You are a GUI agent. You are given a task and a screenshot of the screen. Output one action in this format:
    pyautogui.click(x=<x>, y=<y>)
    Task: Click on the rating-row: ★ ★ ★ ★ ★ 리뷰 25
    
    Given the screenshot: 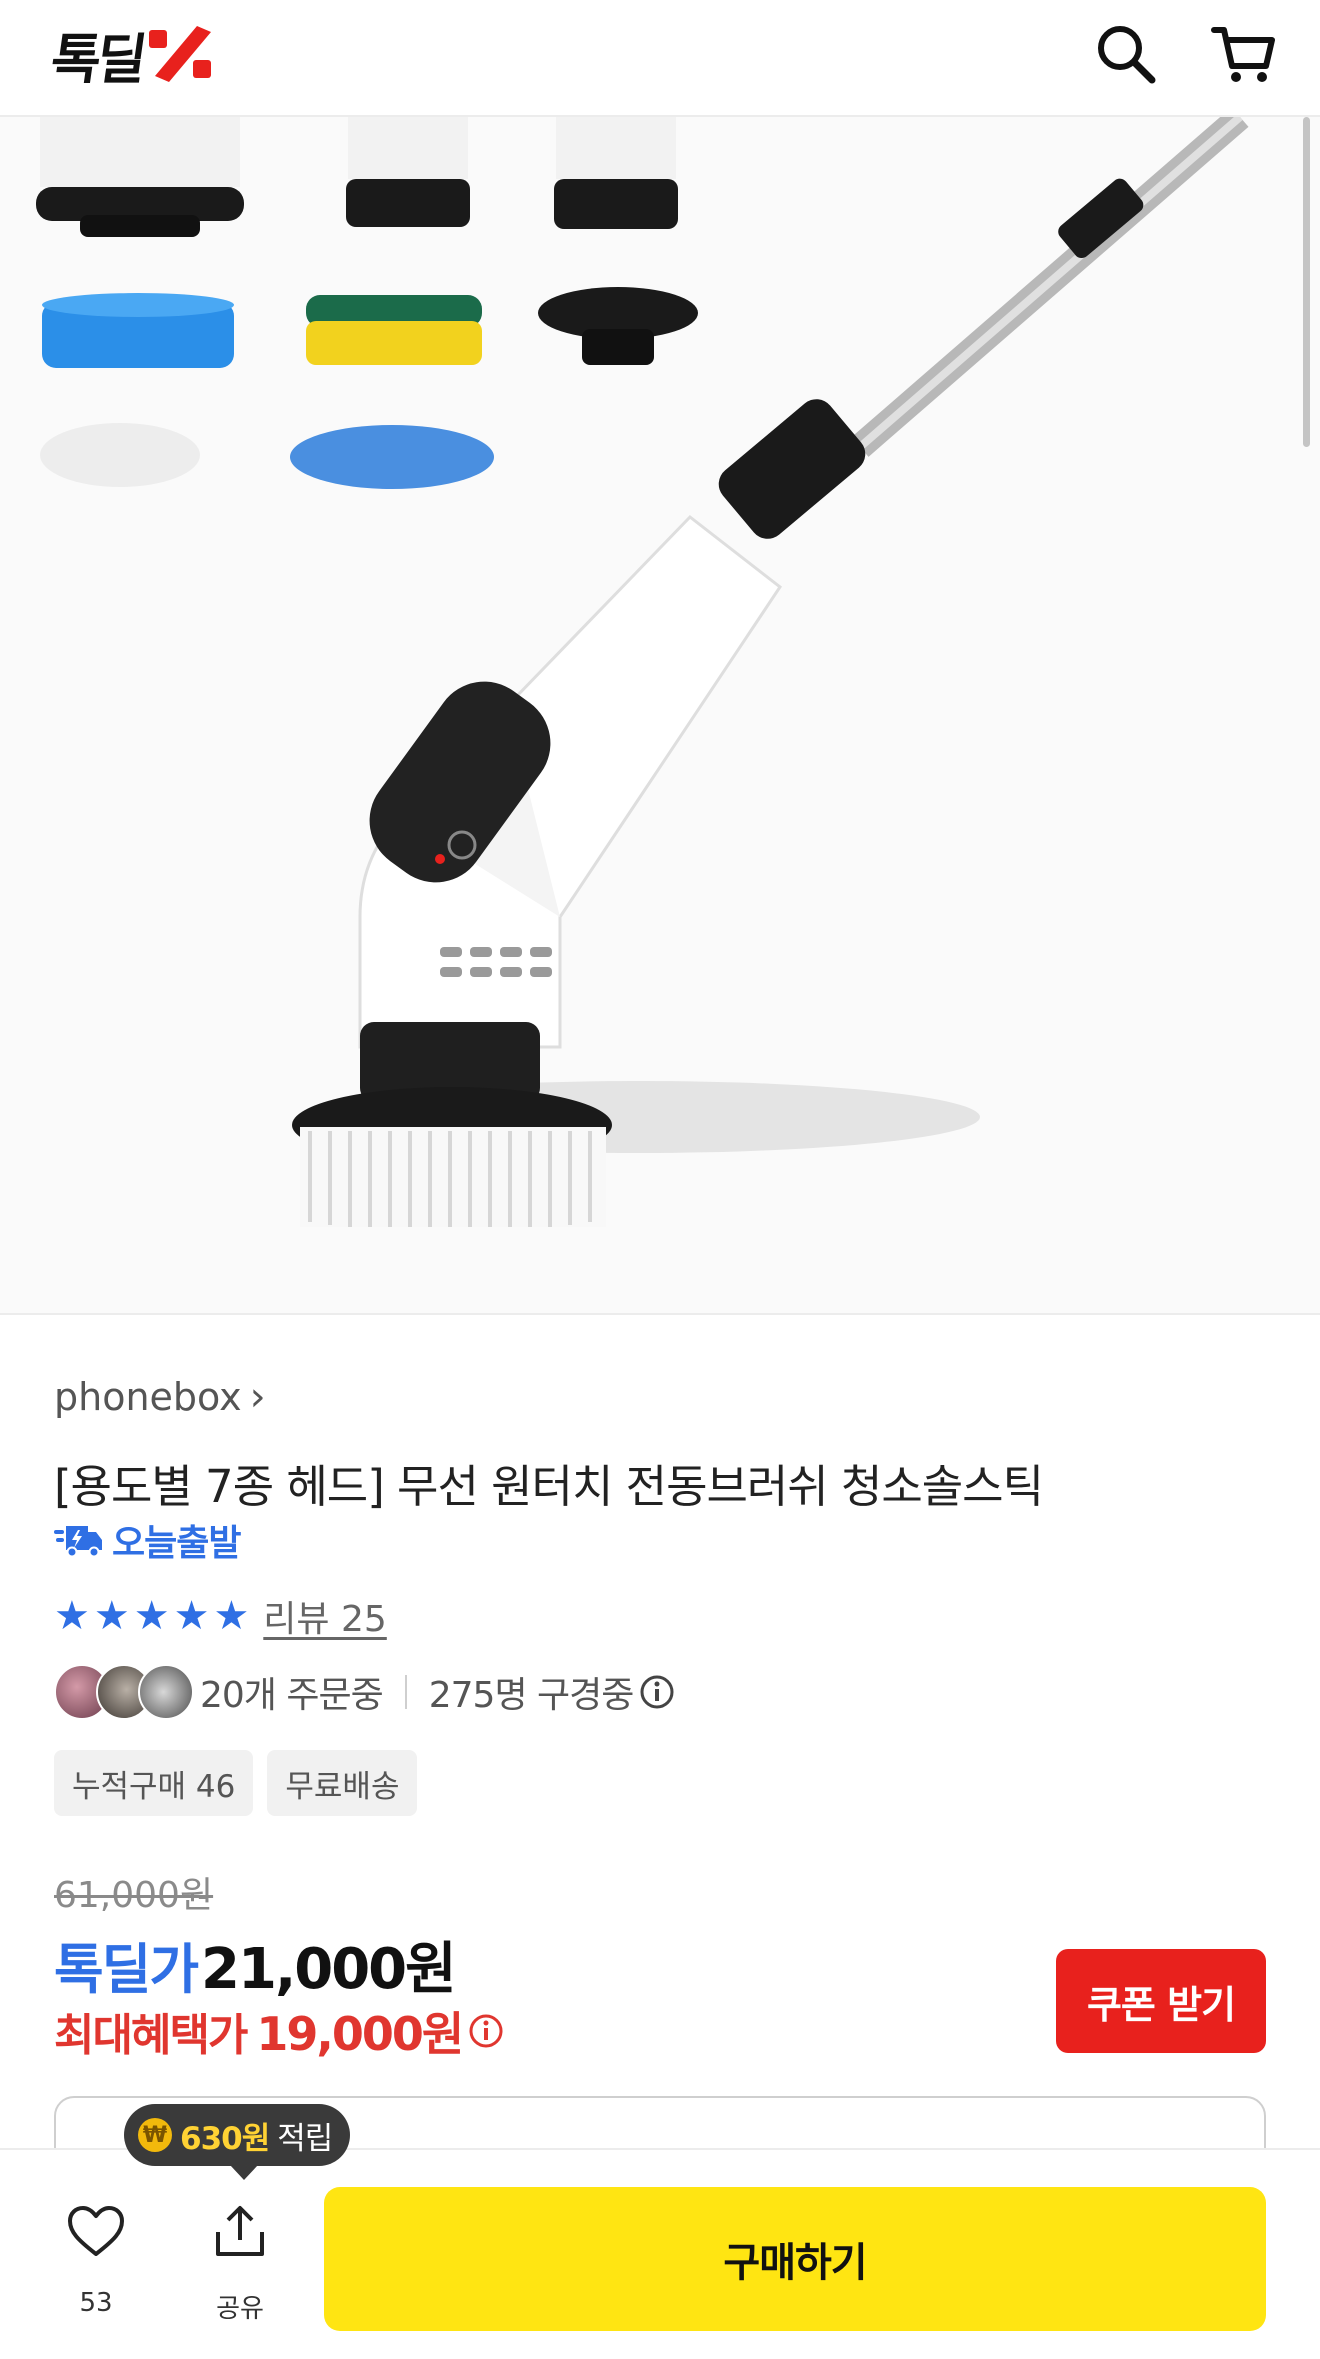 What is the action you would take?
    pyautogui.click(x=220, y=1616)
    